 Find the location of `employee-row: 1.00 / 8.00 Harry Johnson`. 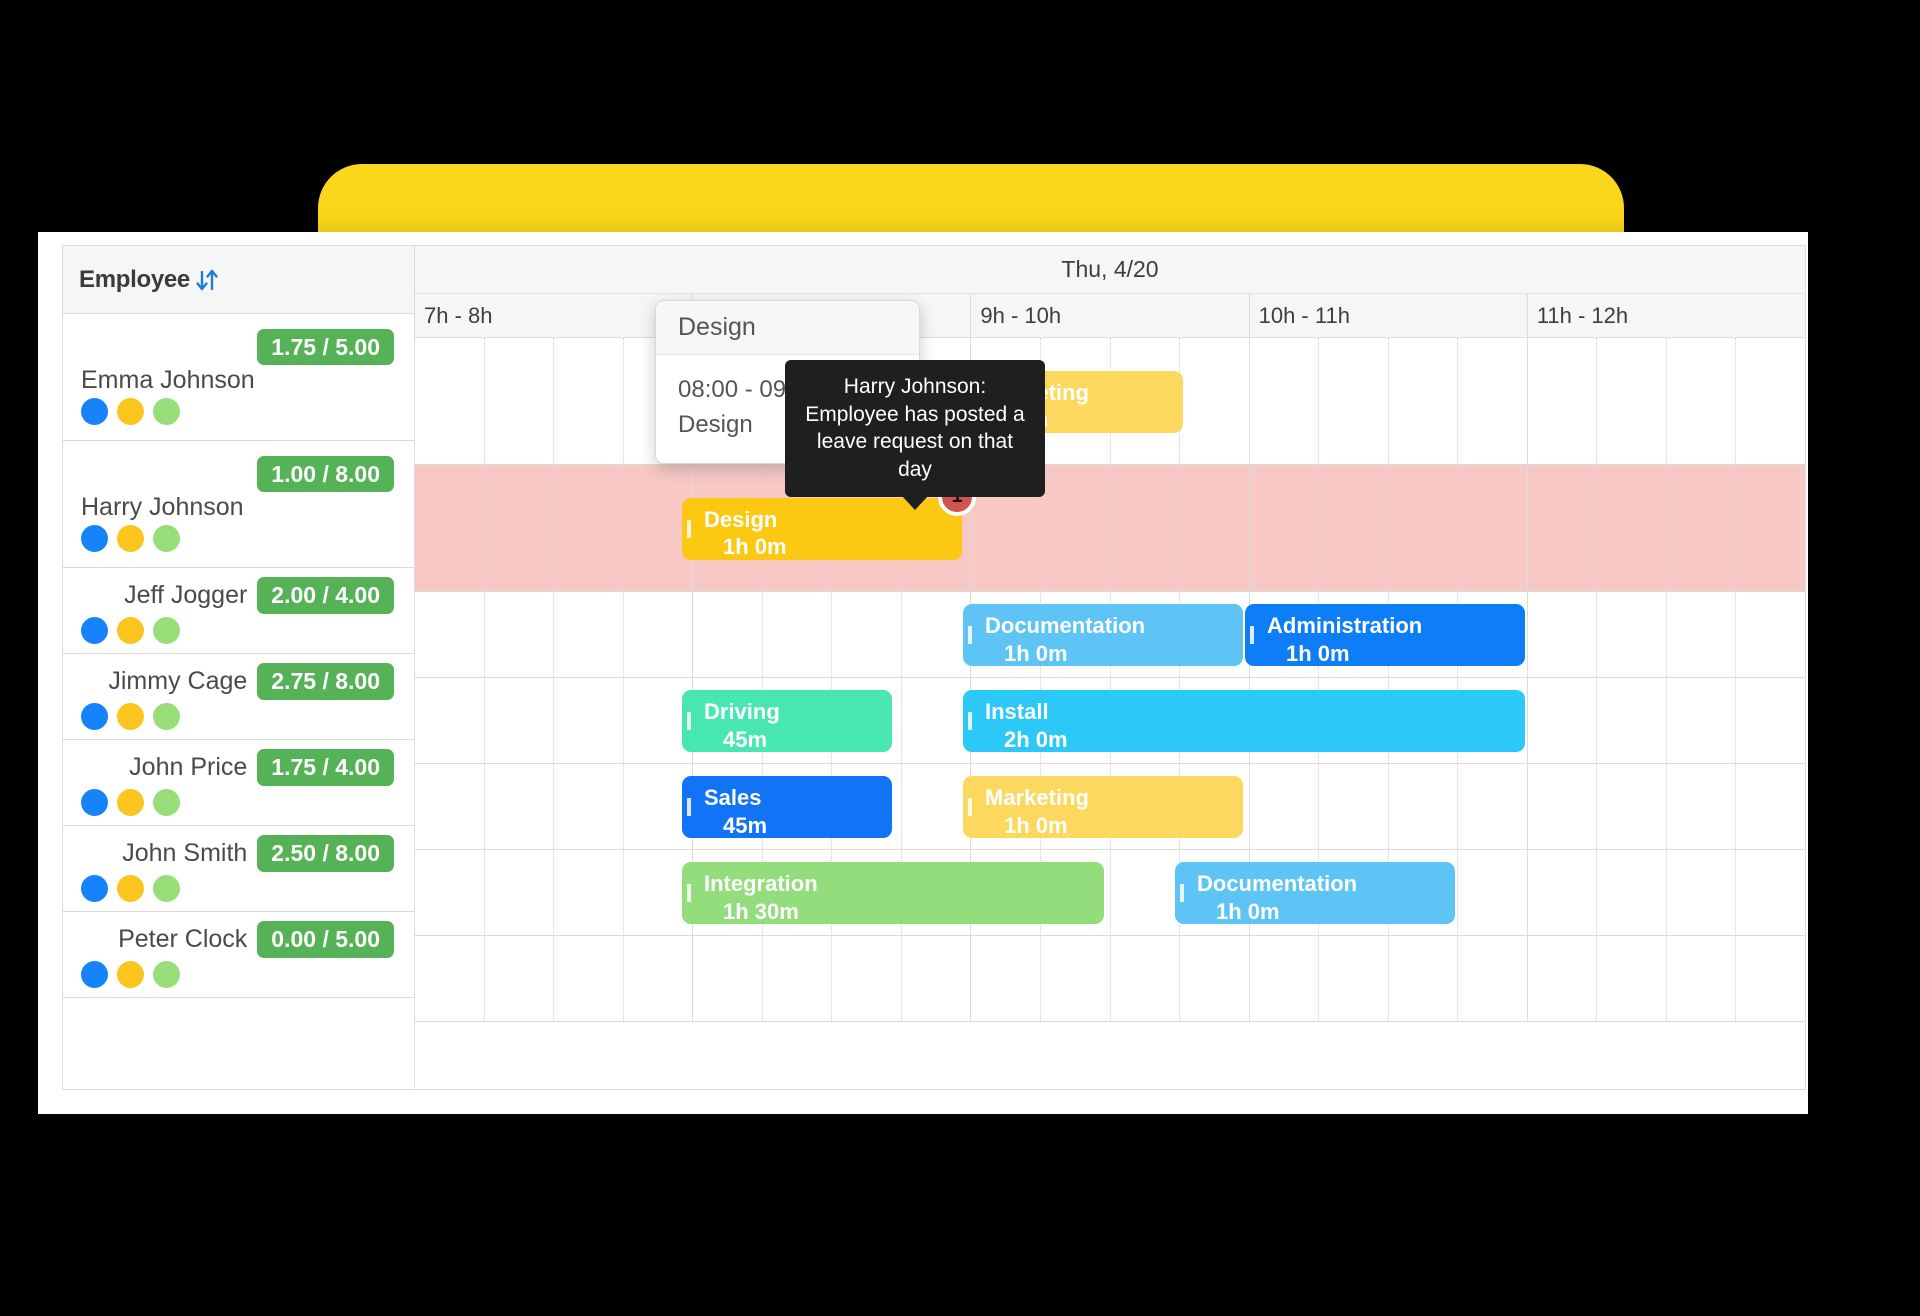

employee-row: 1.00 / 8.00 Harry Johnson is located at coordinates (238, 504).